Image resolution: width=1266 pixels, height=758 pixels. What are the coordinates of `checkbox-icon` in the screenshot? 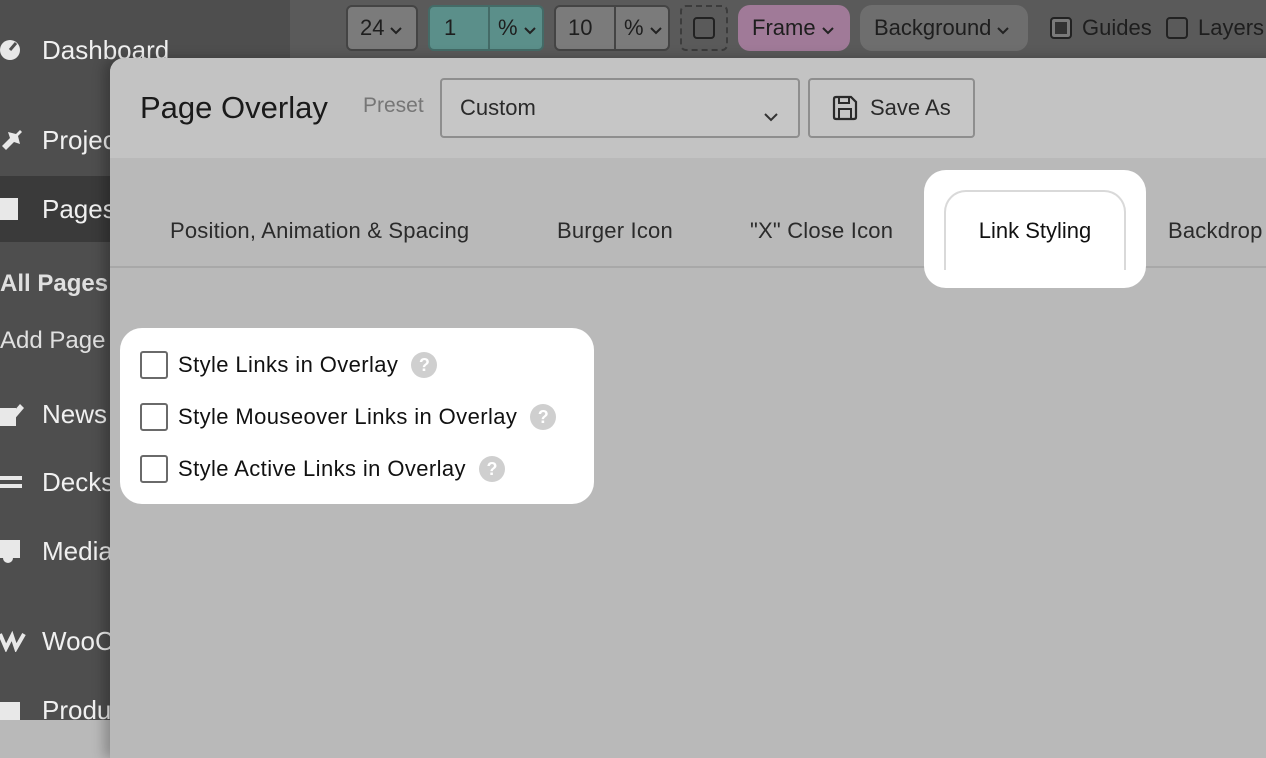 It's located at (704, 28).